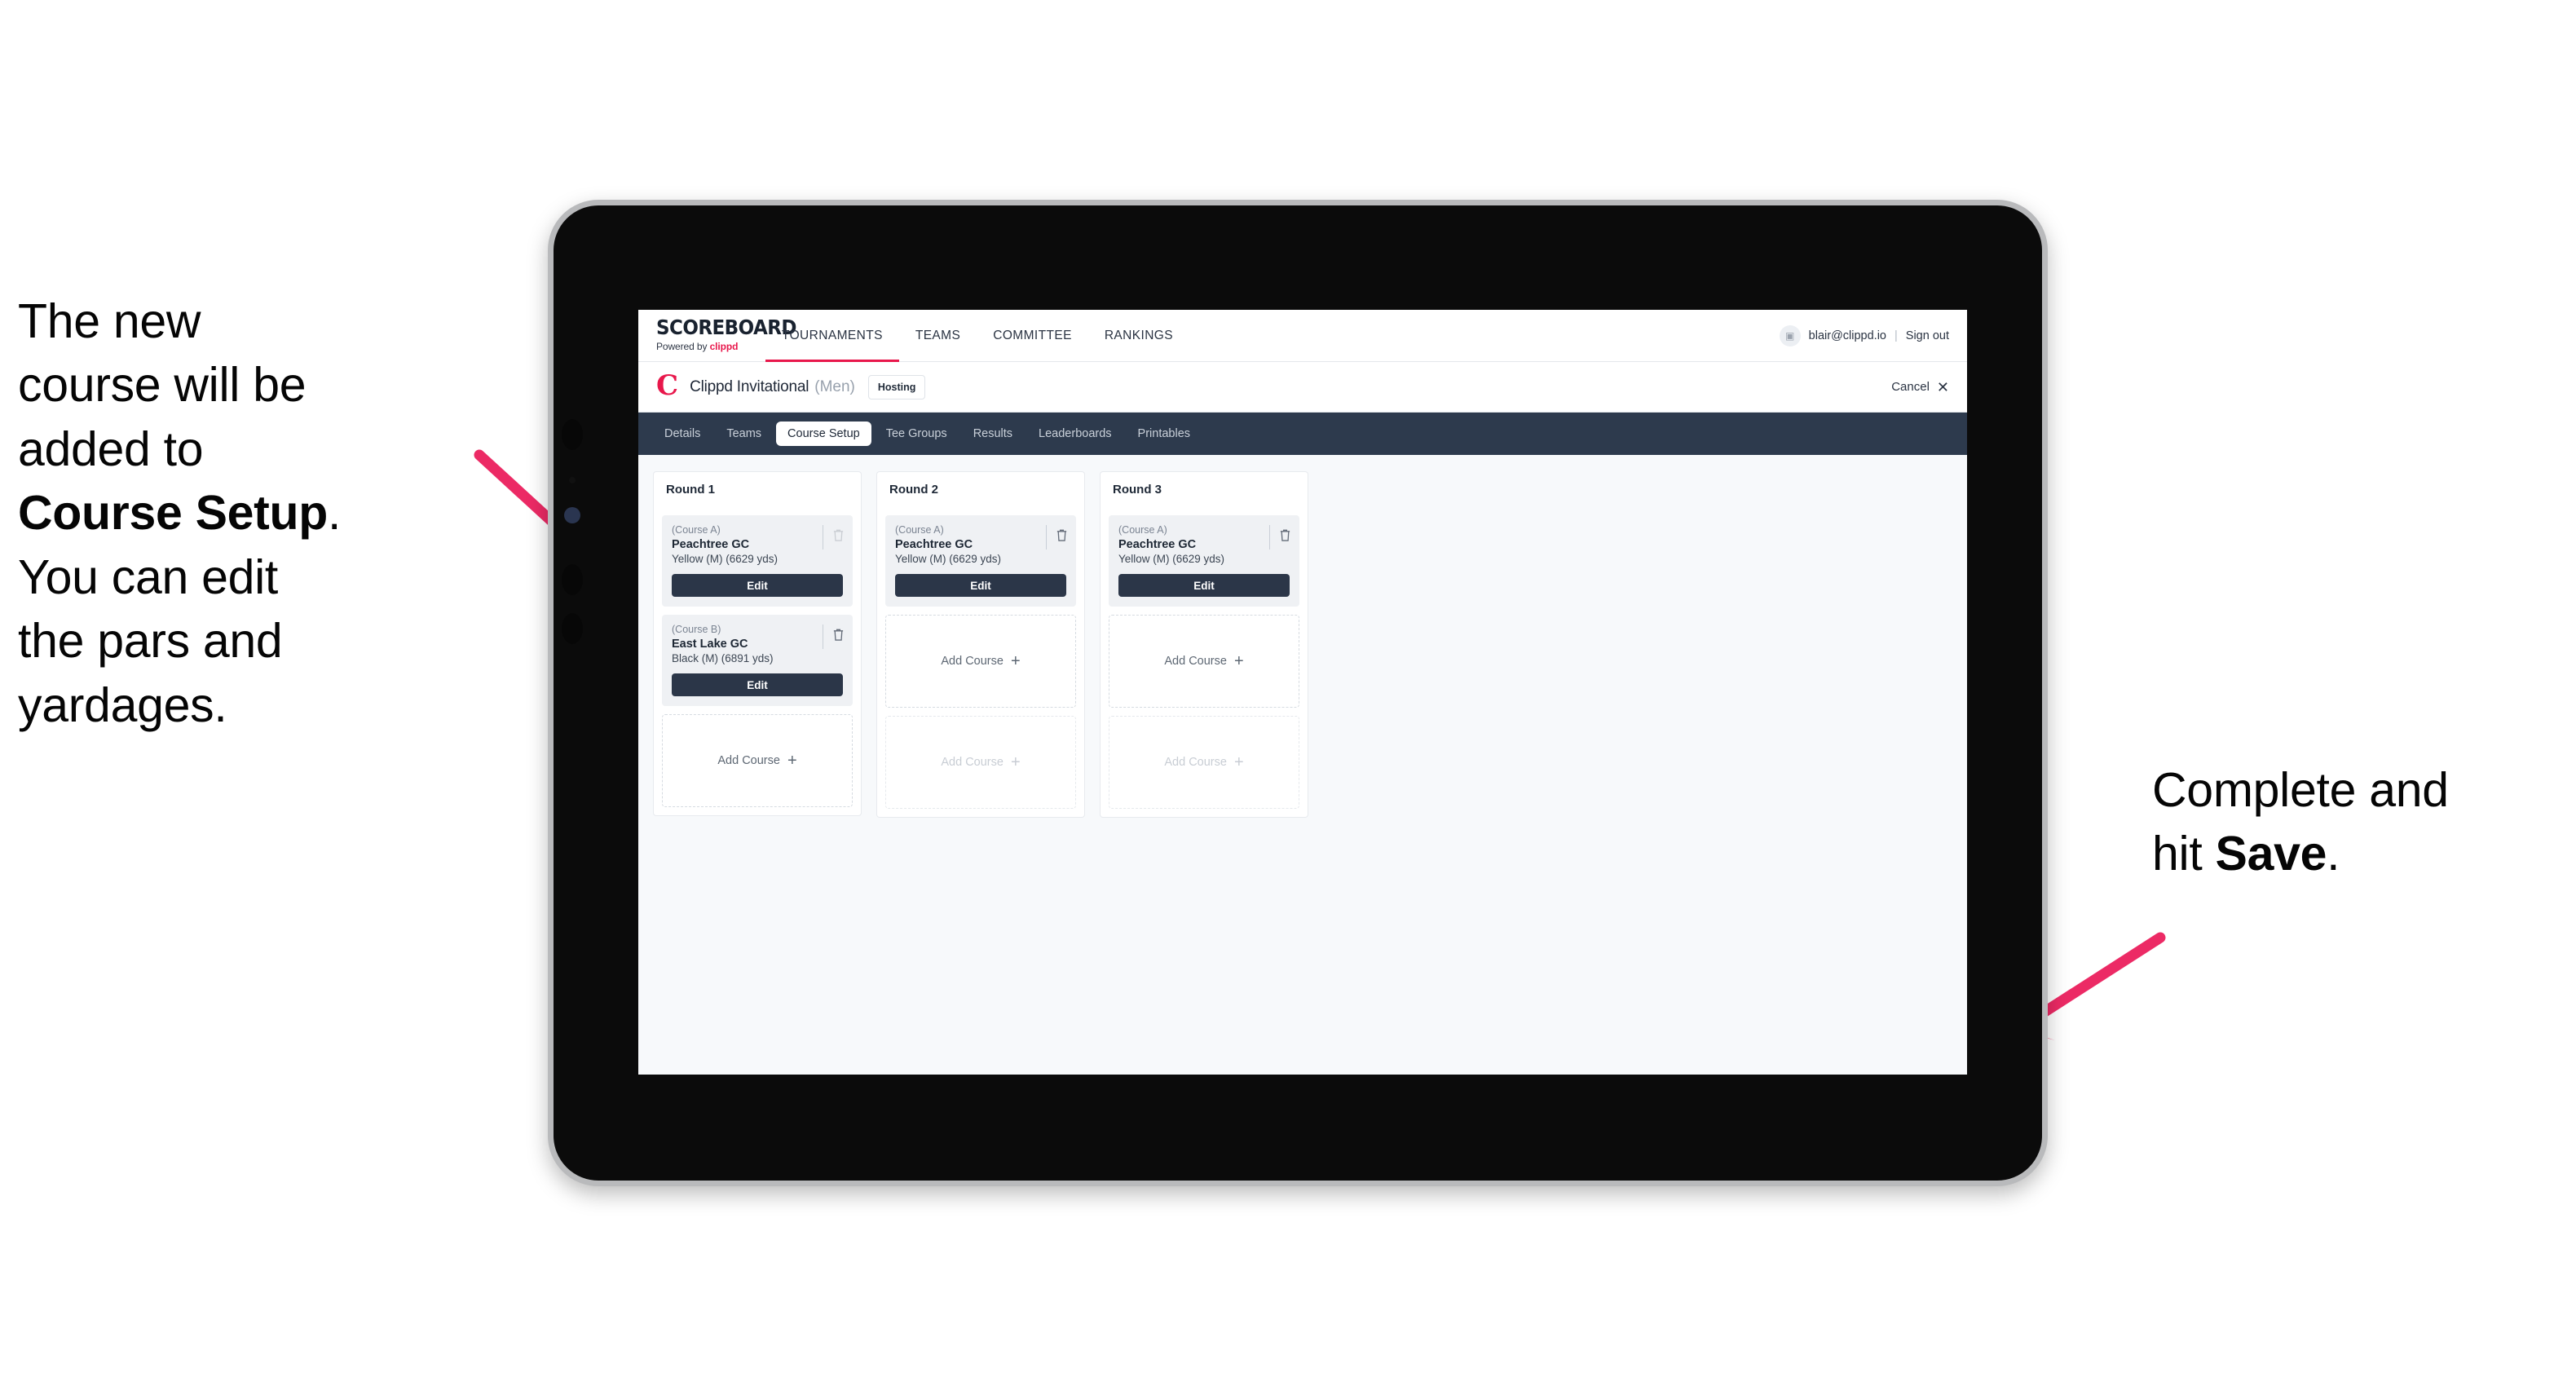  Describe the element at coordinates (710, 645) in the screenshot. I see `course-name: East Lake GC` at that location.